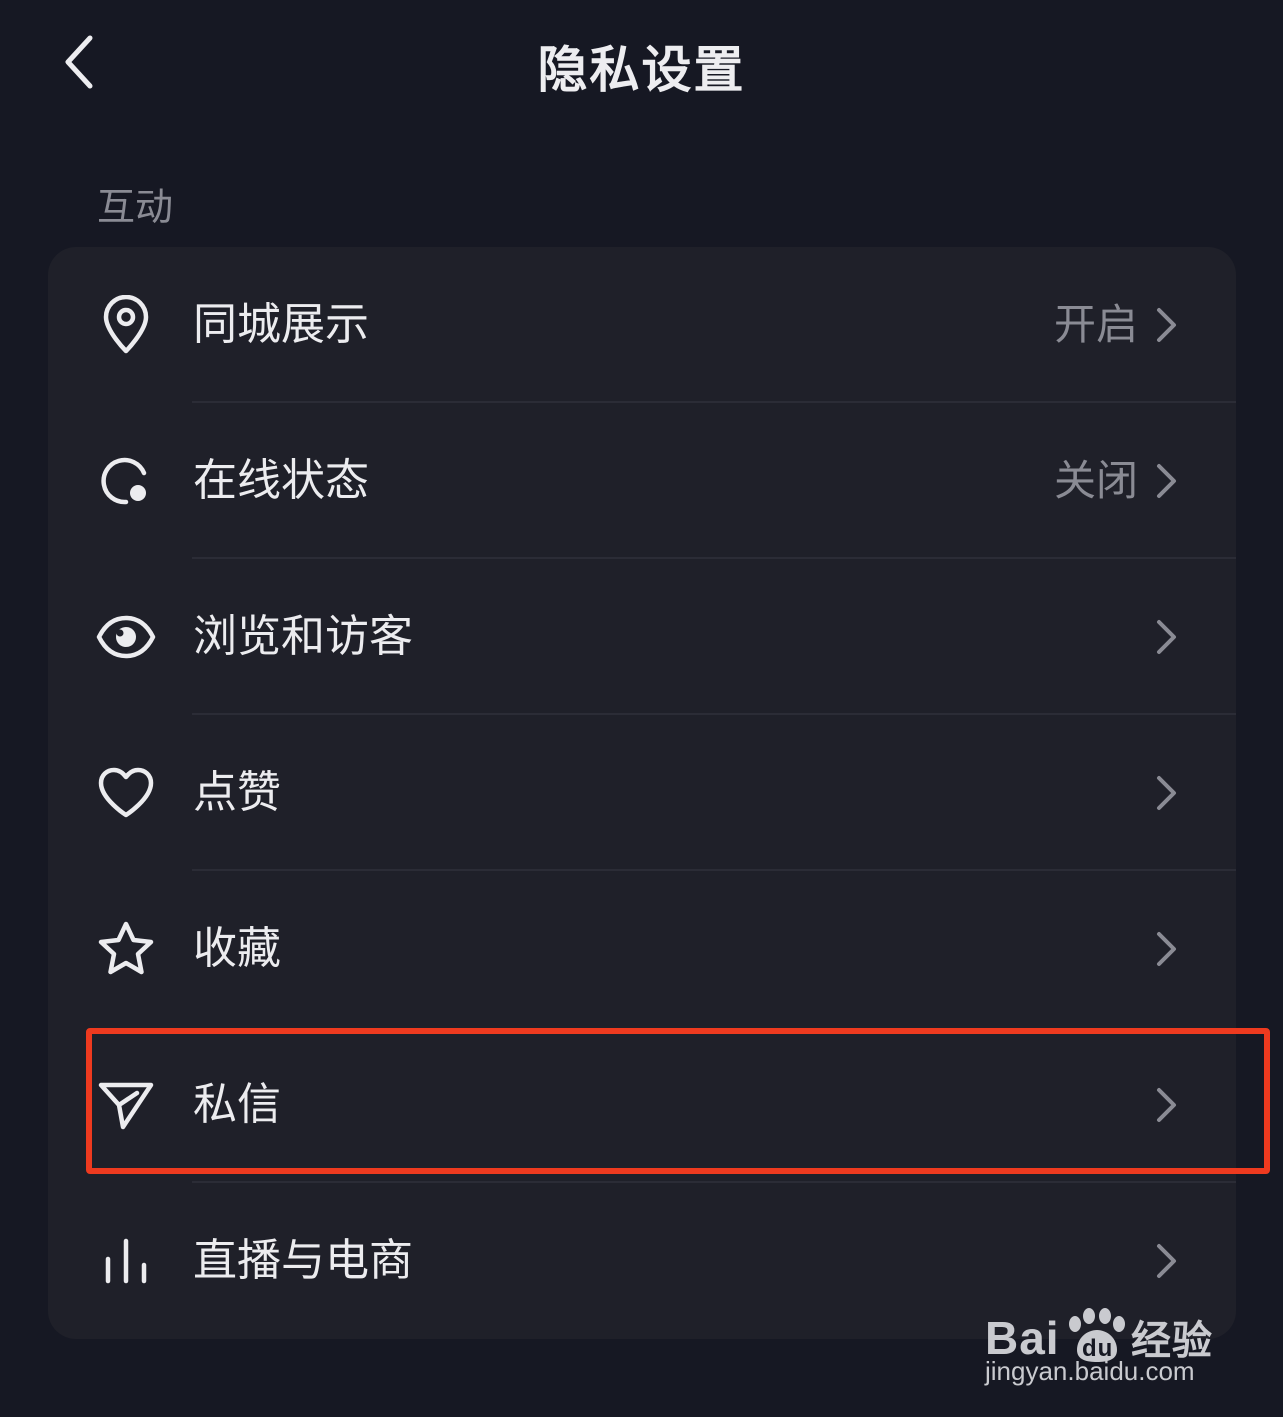 The height and width of the screenshot is (1417, 1283). What do you see at coordinates (642, 1261) in the screenshot?
I see `setting-row-live: 直播与电商` at bounding box center [642, 1261].